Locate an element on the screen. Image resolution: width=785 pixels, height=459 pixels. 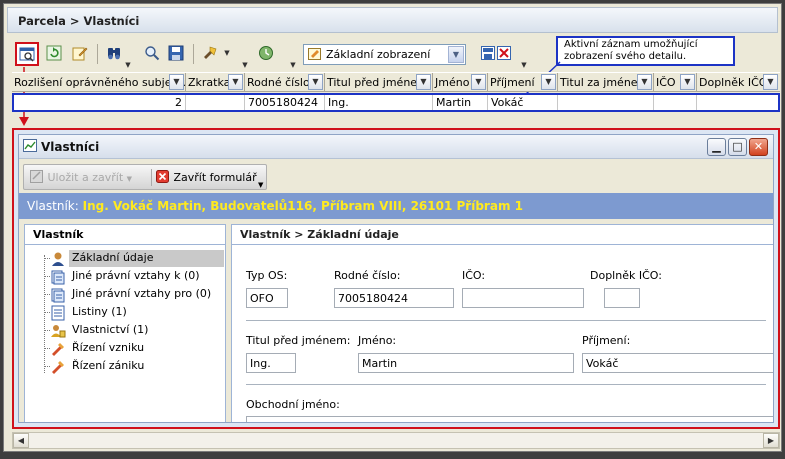
tree-item-jine-vztahy-k: Jiné právní vztahy k (0) is located at coordinates (136, 276).